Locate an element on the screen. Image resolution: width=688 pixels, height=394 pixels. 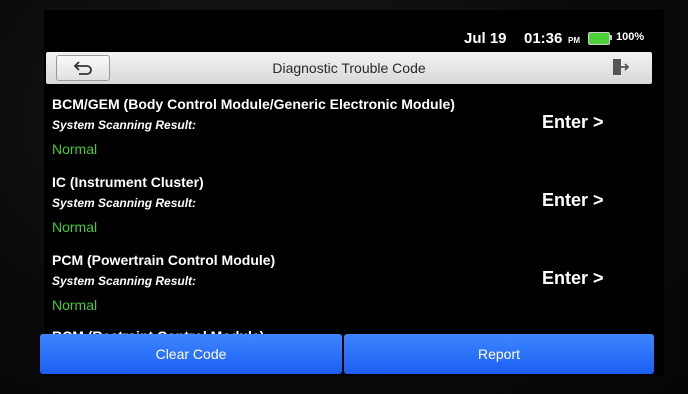
bottom-action-bar: Clear Code Report is located at coordinates (347, 354).